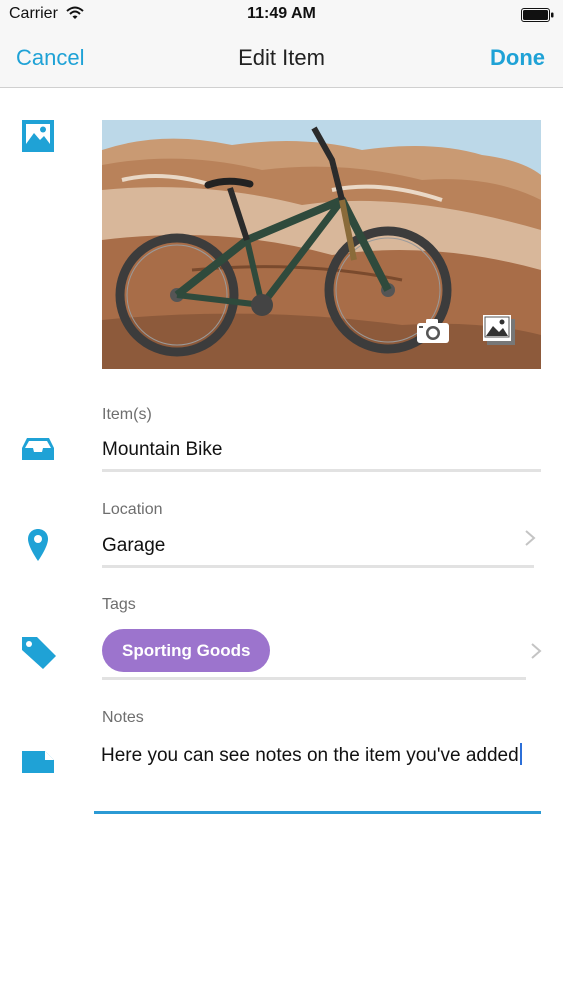 This screenshot has width=563, height=1000. What do you see at coordinates (133, 546) in the screenshot?
I see `location-value: Garage` at bounding box center [133, 546].